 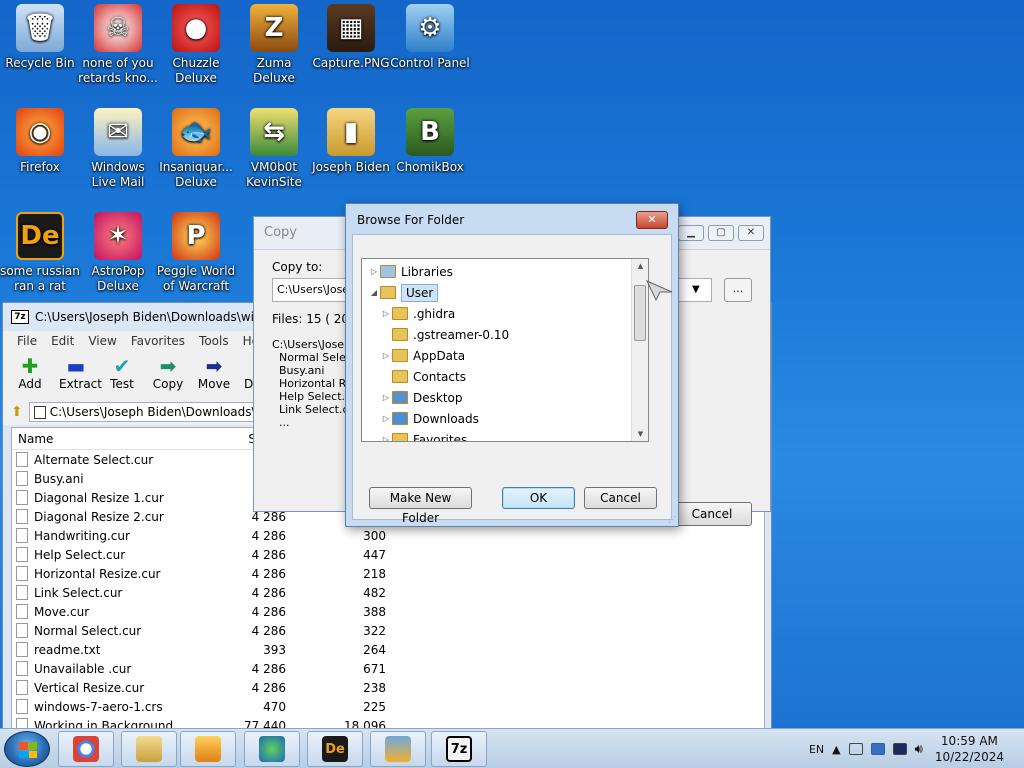 I want to click on column-size: S, so click(x=235, y=439).